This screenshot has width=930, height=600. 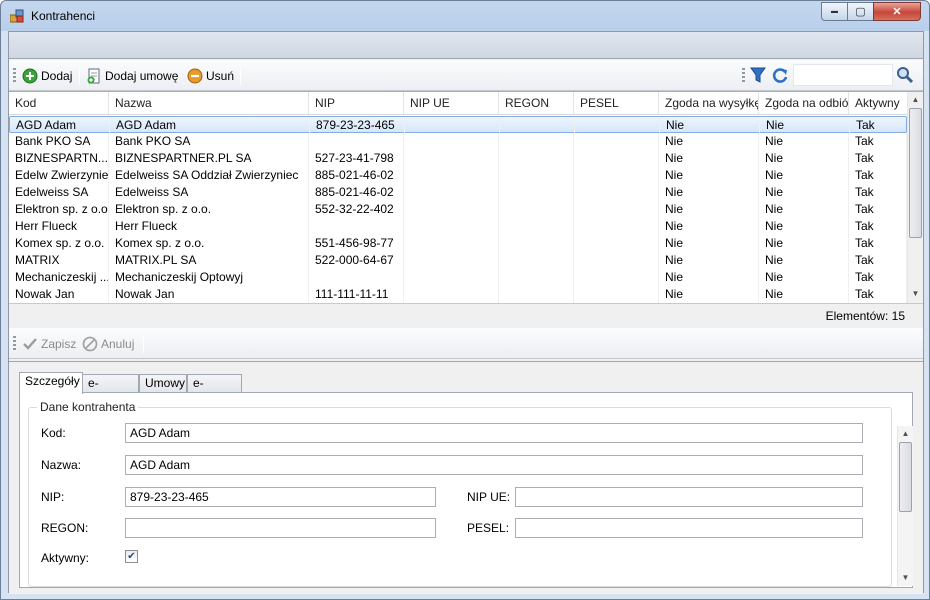 I want to click on delete-button: Usuń, so click(x=210, y=76).